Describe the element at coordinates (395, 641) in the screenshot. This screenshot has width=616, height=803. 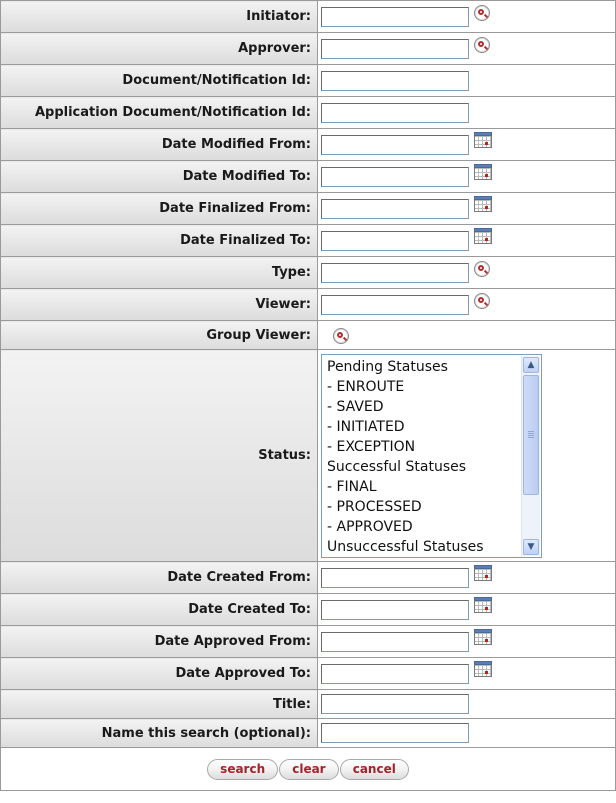
I see `date-approved-from-input` at that location.